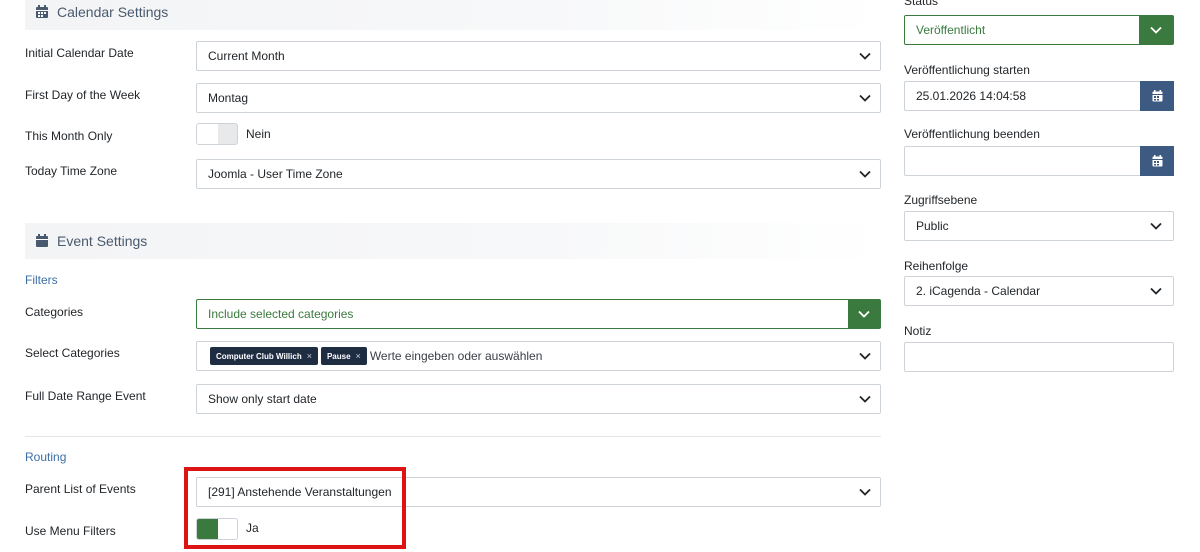 Image resolution: width=1200 pixels, height=552 pixels. I want to click on time-zone-select: Joomla - User Time Zone, so click(538, 174).